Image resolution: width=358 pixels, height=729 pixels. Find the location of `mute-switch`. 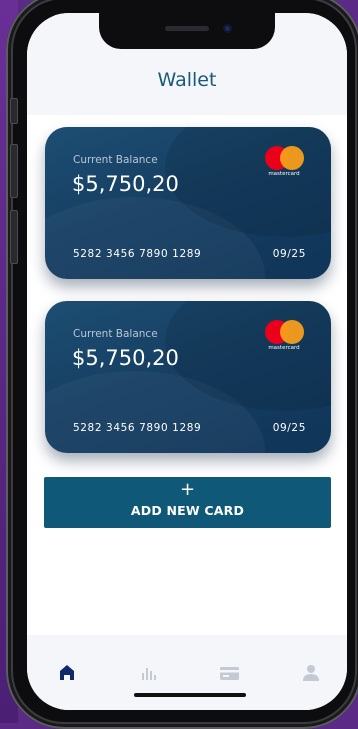

mute-switch is located at coordinates (14, 111).